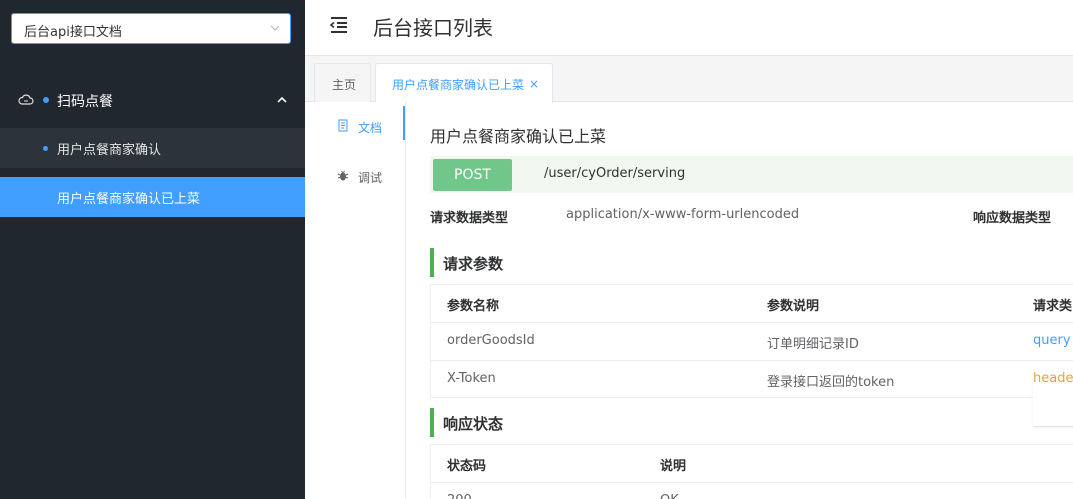 The width and height of the screenshot is (1073, 499). I want to click on tabs-bar: 主页 用户点餐商家确认已上菜 ×, so click(689, 79).